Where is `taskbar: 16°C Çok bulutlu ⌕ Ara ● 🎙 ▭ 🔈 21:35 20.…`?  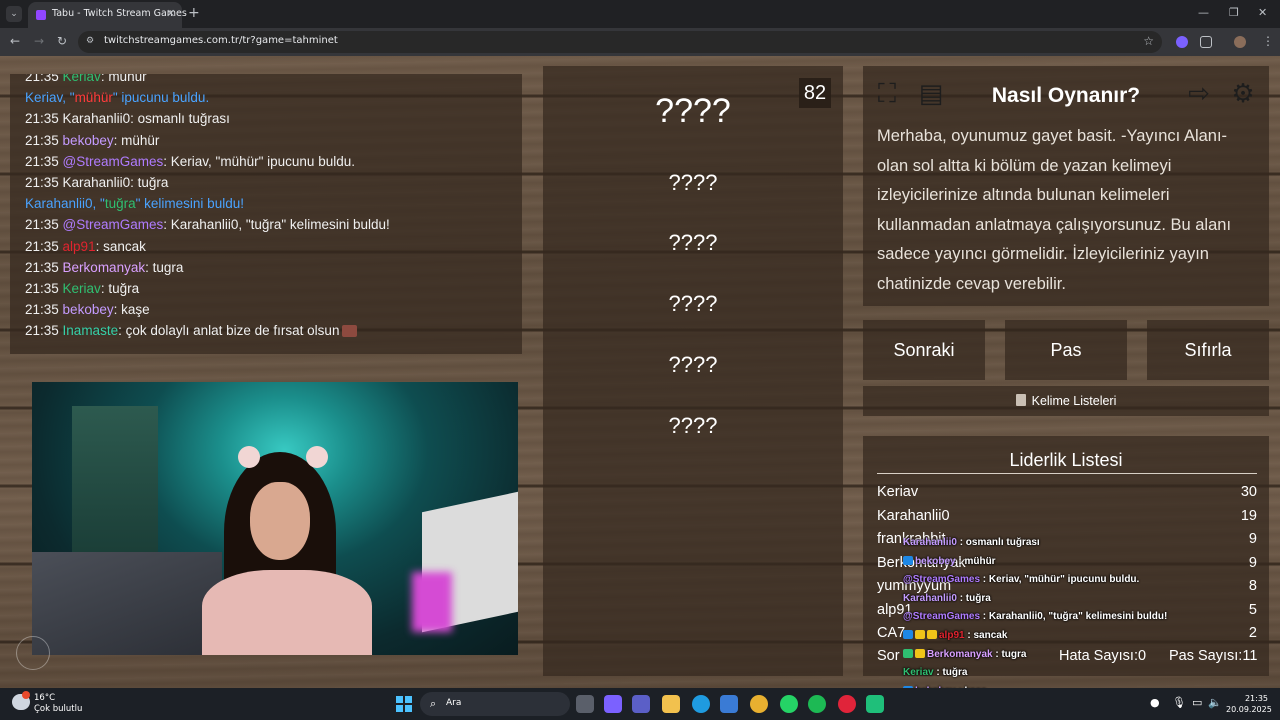
taskbar: 16°C Çok bulutlu ⌕ Ara ● 🎙 ▭ 🔈 21:35 20.… is located at coordinates (640, 704).